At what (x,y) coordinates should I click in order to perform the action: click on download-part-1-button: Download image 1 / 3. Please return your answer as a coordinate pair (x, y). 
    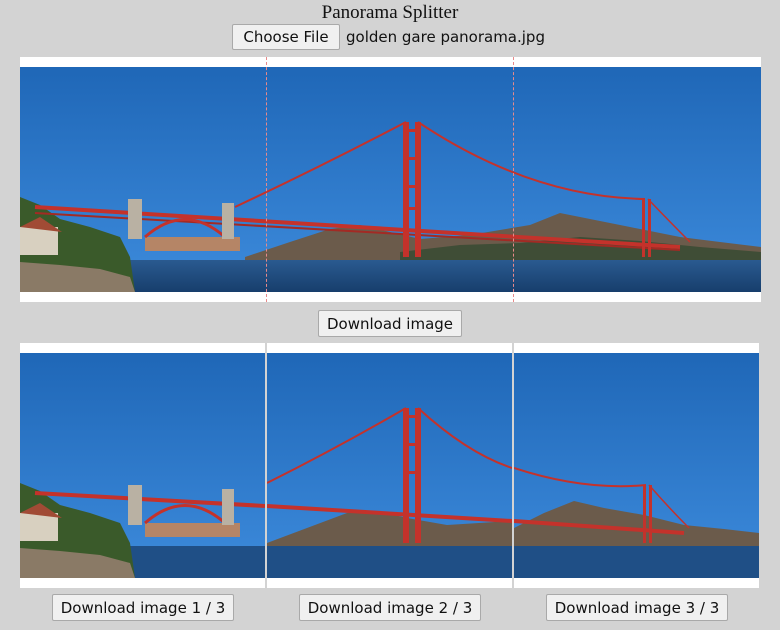
    Looking at the image, I should click on (143, 607).